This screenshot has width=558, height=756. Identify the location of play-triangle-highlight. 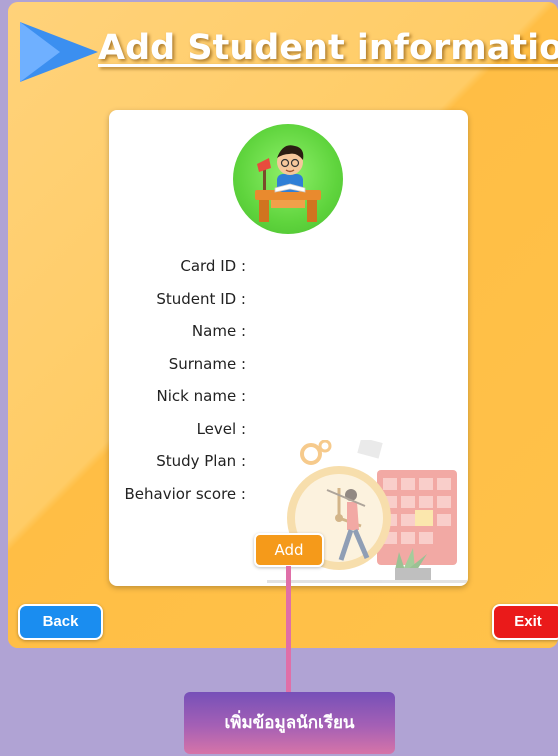
(40, 52).